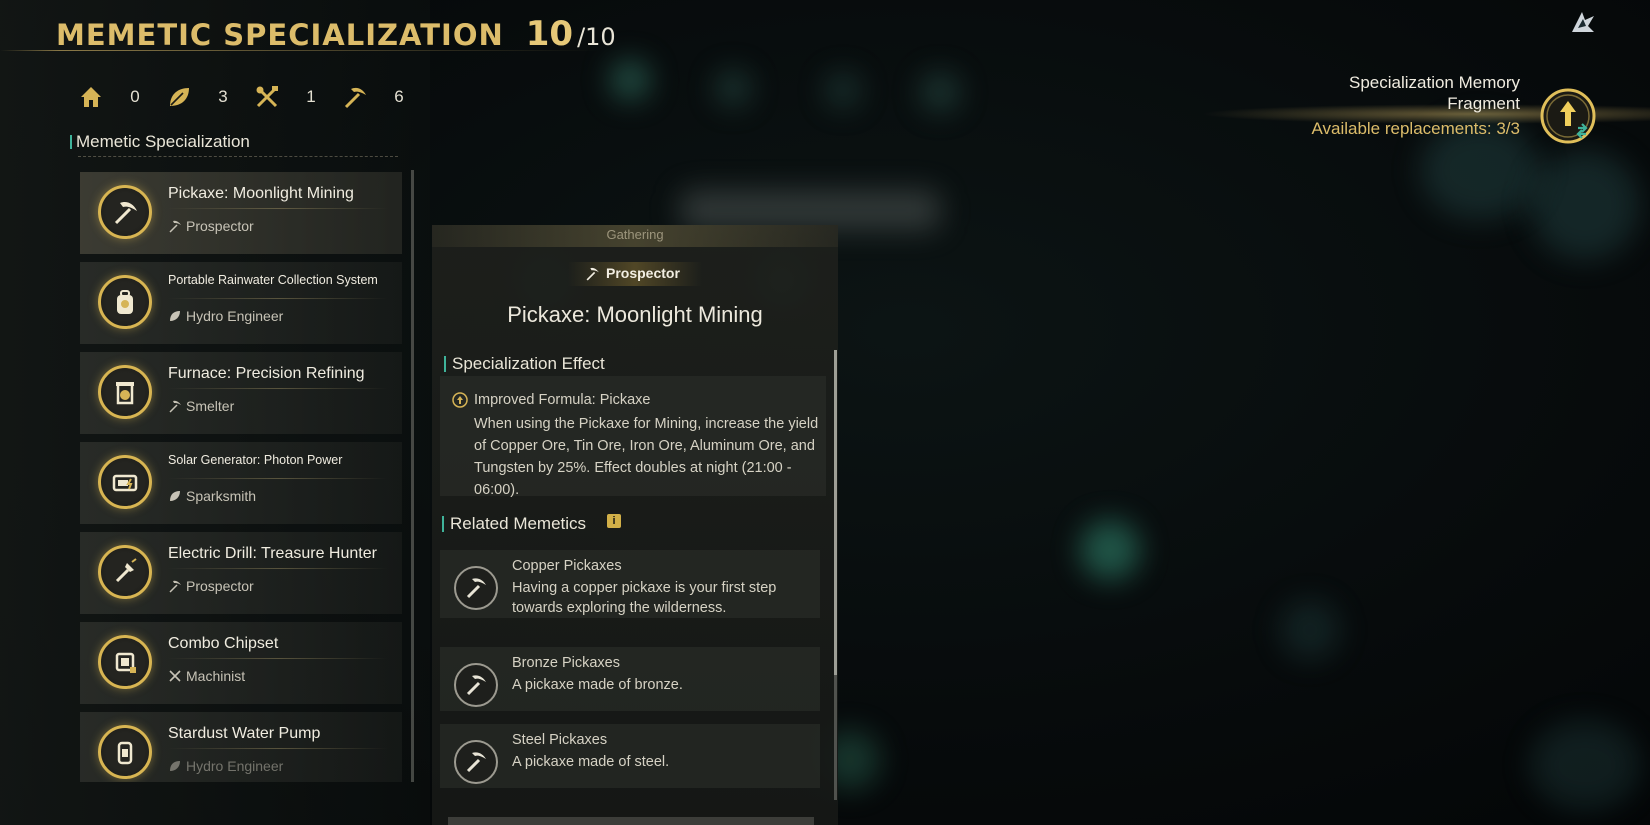 This screenshot has width=1650, height=825. What do you see at coordinates (524, 363) in the screenshot?
I see `effect-heading: Specialization Effect` at bounding box center [524, 363].